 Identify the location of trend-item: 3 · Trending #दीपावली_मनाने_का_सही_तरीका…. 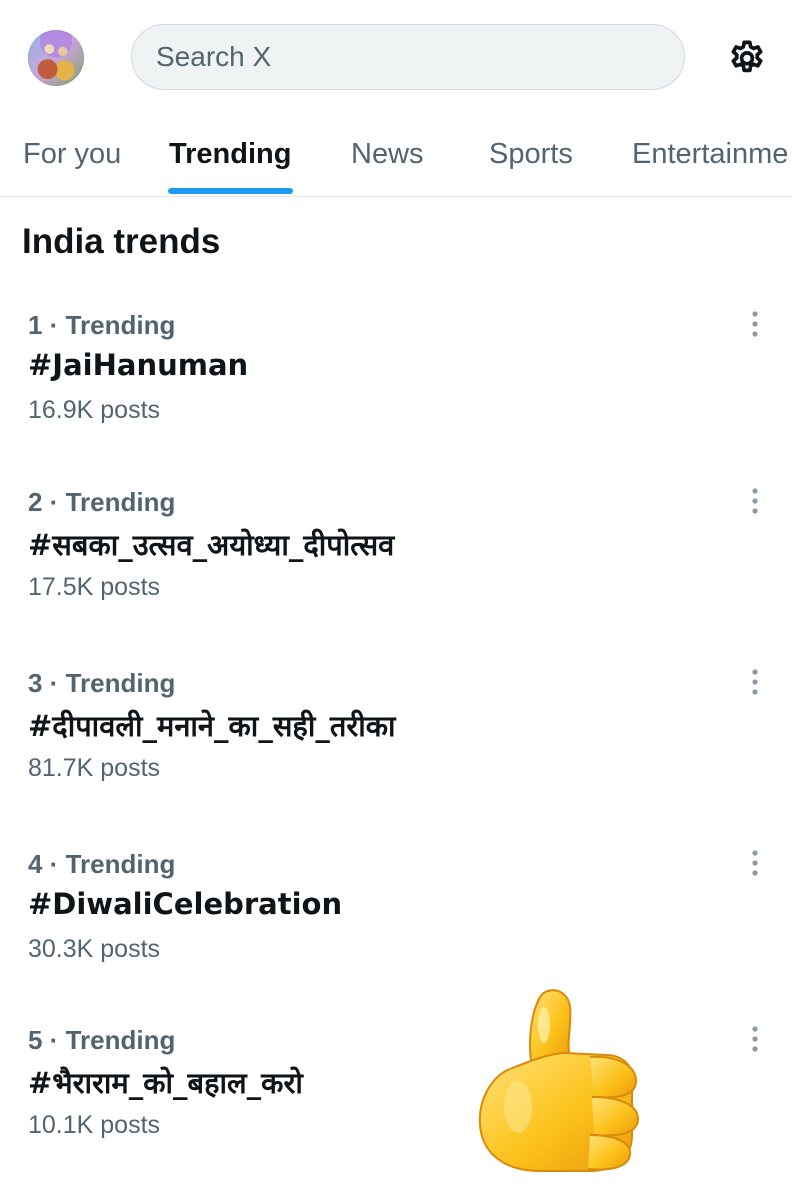
(396, 753).